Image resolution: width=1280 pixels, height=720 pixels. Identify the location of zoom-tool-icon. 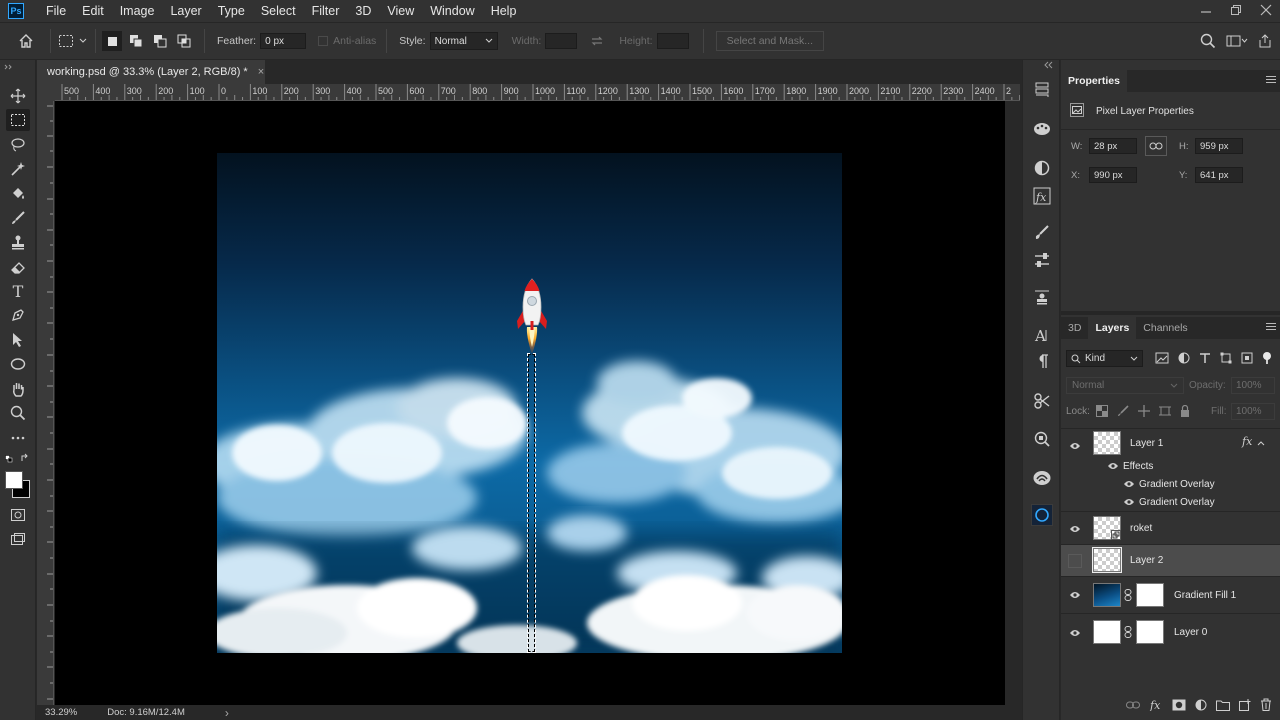
(18, 413).